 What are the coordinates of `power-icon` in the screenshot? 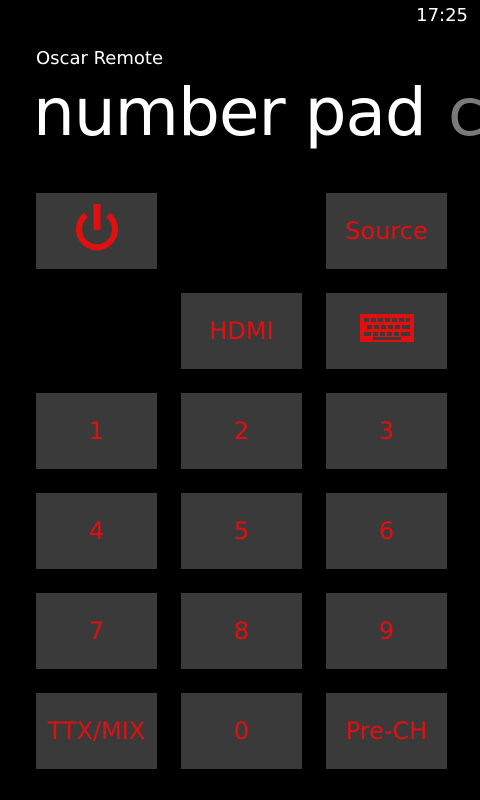 It's located at (97, 231).